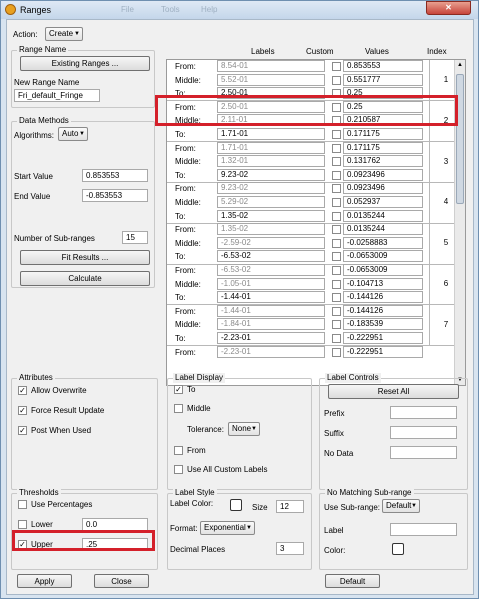 This screenshot has width=479, height=599. What do you see at coordinates (271, 283) in the screenshot?
I see `range-label-input: -1.05-01` at bounding box center [271, 283].